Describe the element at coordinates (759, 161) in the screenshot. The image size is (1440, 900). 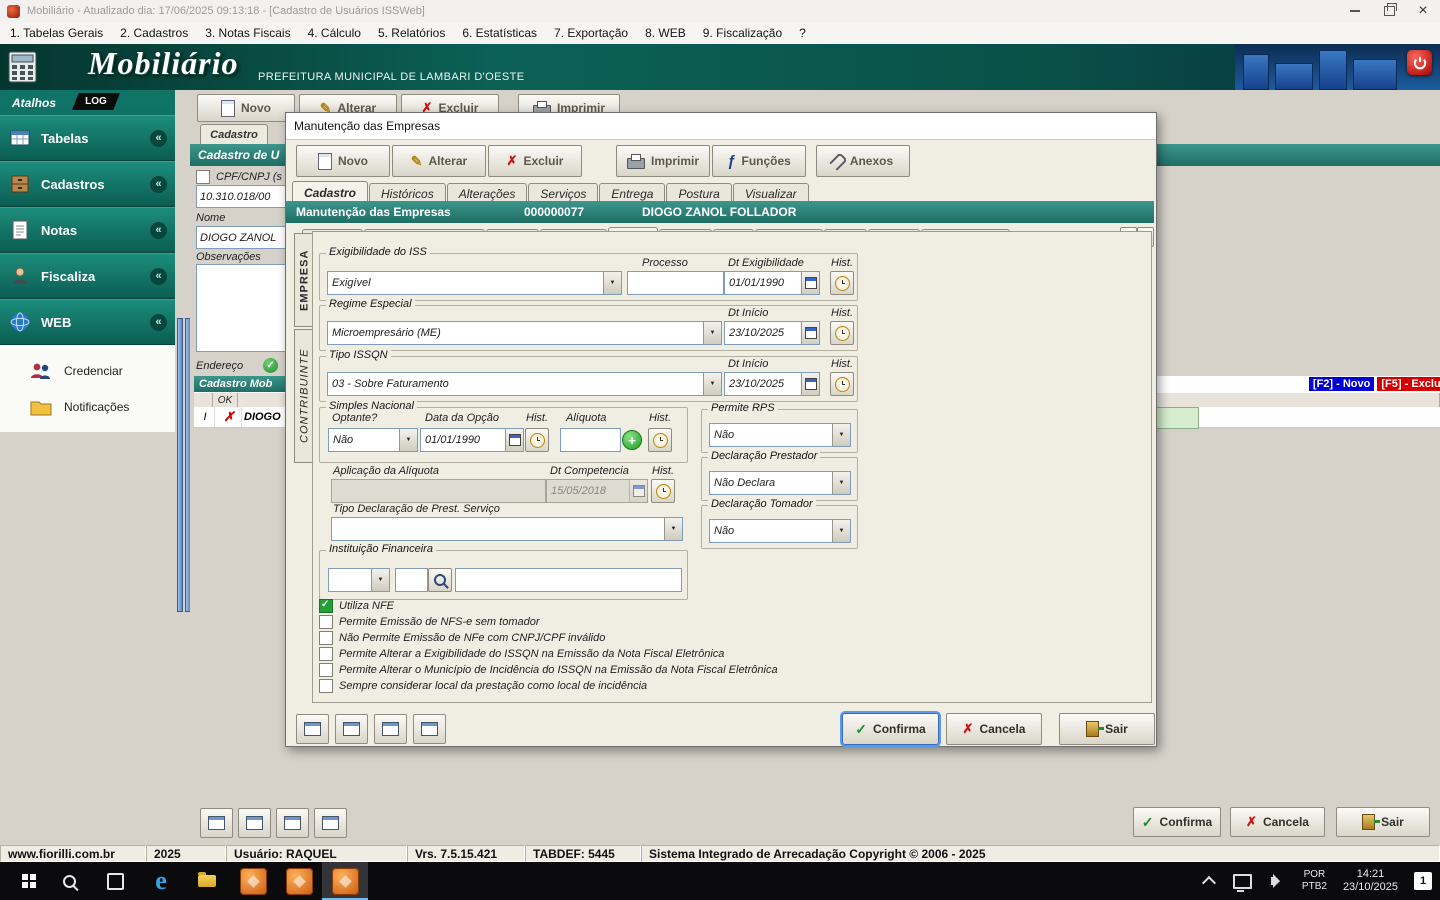
I see `funcoes-button: Funções` at that location.